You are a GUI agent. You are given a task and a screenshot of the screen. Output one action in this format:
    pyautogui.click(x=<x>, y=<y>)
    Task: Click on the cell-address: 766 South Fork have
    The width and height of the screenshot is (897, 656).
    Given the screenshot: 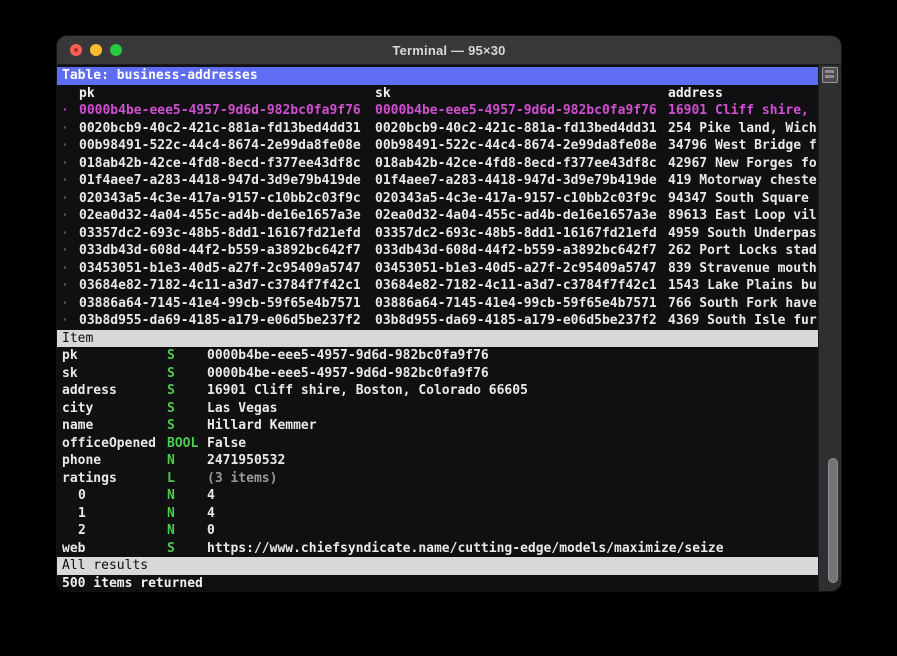 What is the action you would take?
    pyautogui.click(x=742, y=303)
    